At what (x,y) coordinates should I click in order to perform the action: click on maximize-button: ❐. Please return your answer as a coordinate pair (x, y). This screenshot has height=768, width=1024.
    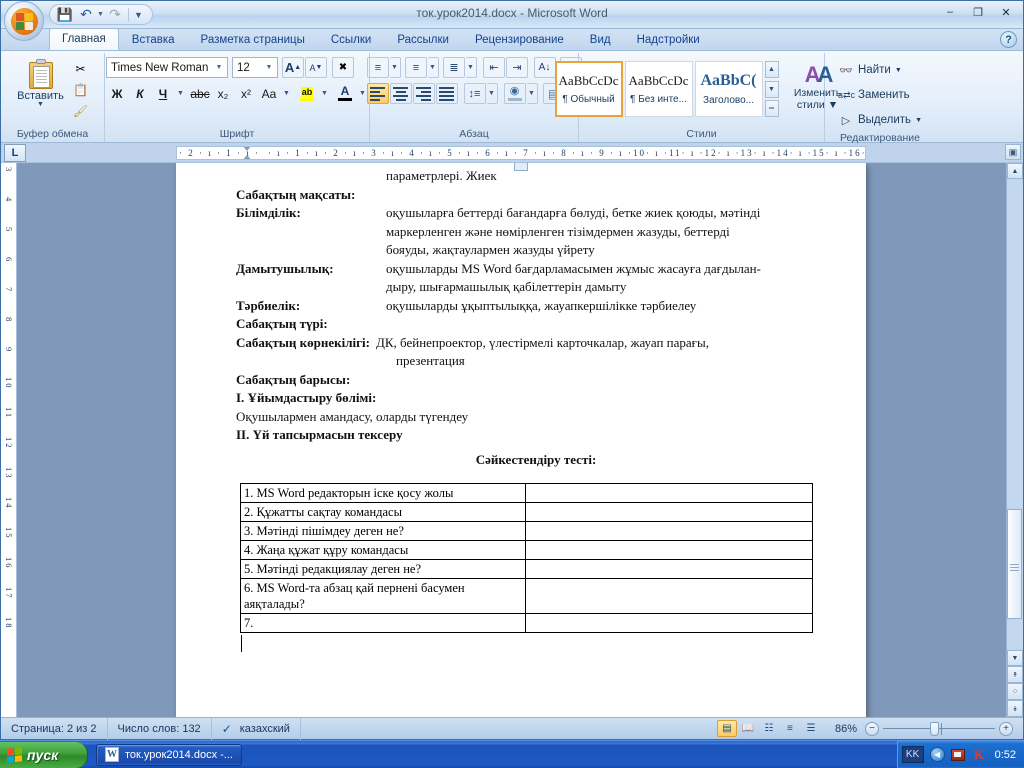
    Looking at the image, I should click on (978, 12).